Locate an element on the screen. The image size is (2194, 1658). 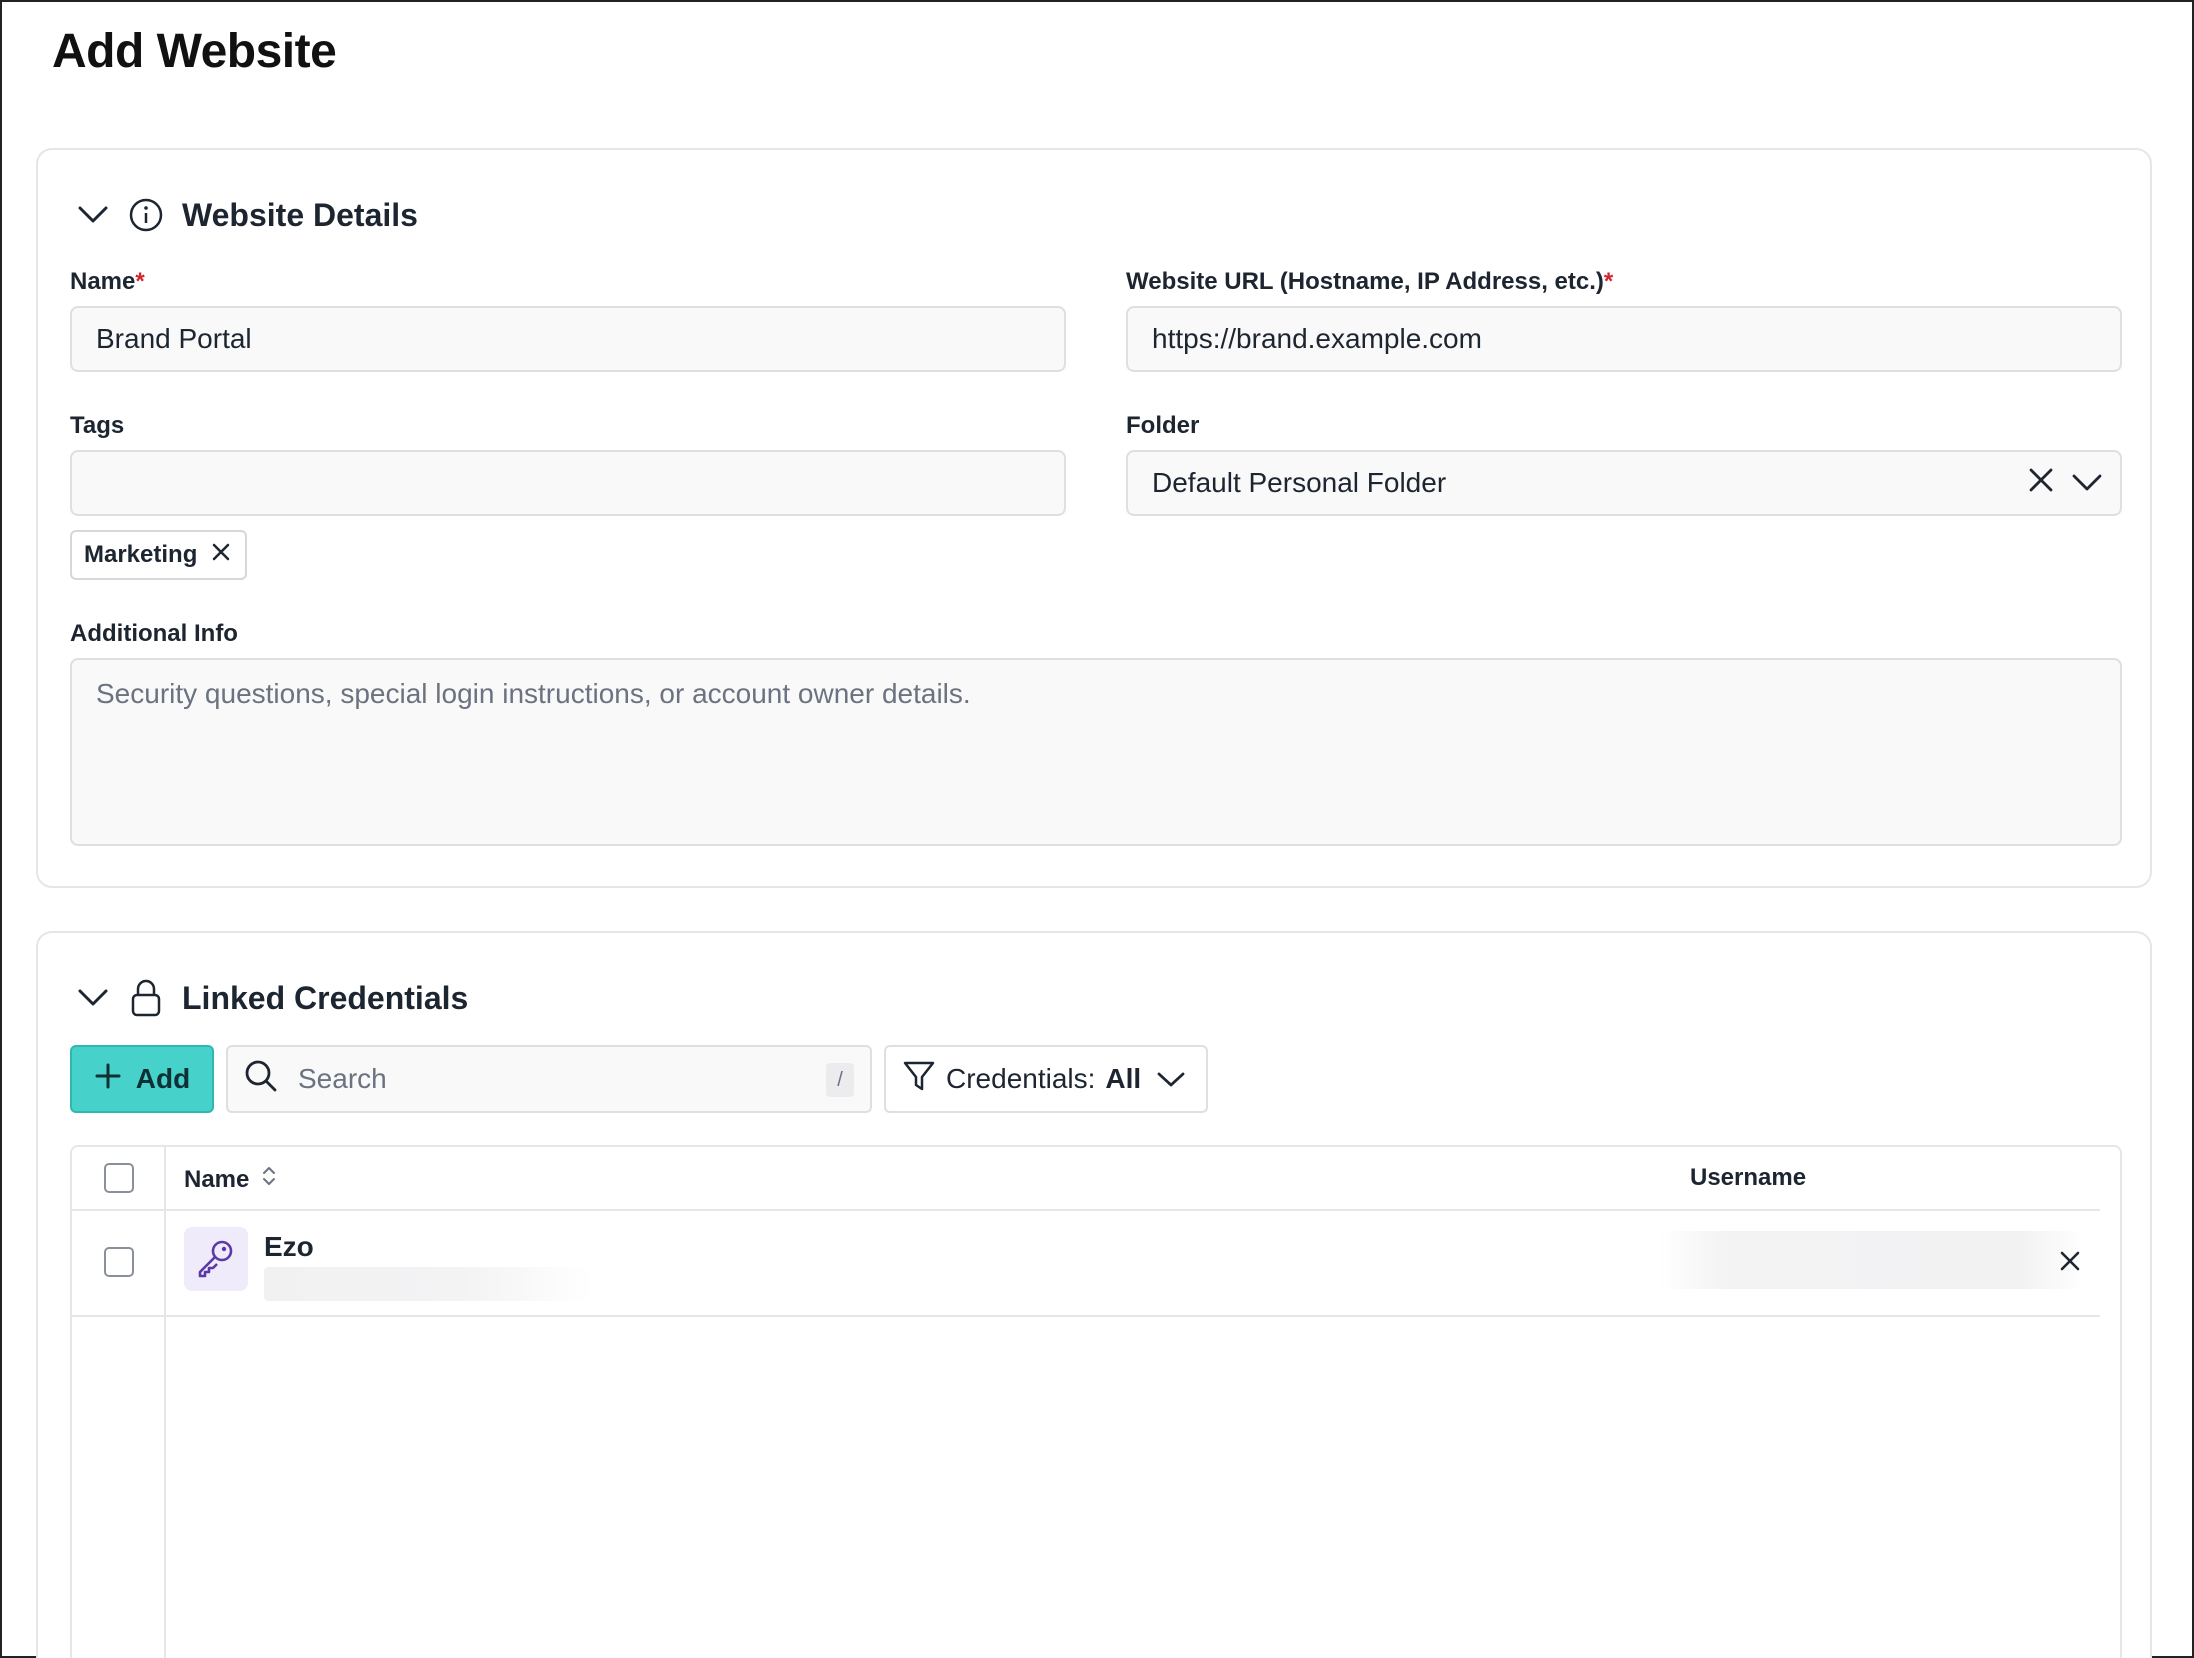
key-icon is located at coordinates (216, 1259).